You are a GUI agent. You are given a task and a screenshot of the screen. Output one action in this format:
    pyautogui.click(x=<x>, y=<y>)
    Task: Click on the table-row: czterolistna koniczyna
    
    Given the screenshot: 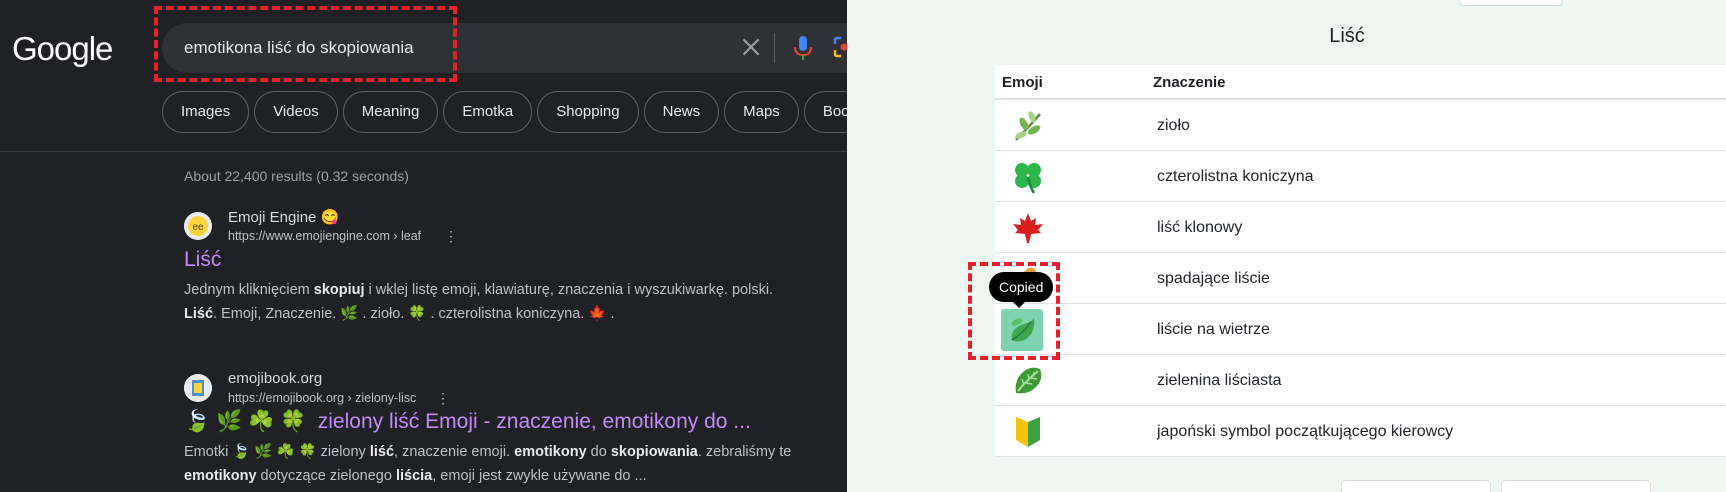 What is the action you would take?
    pyautogui.click(x=1360, y=176)
    